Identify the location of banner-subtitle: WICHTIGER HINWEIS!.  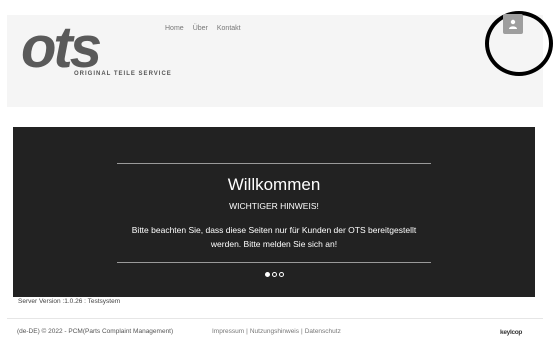
(274, 206).